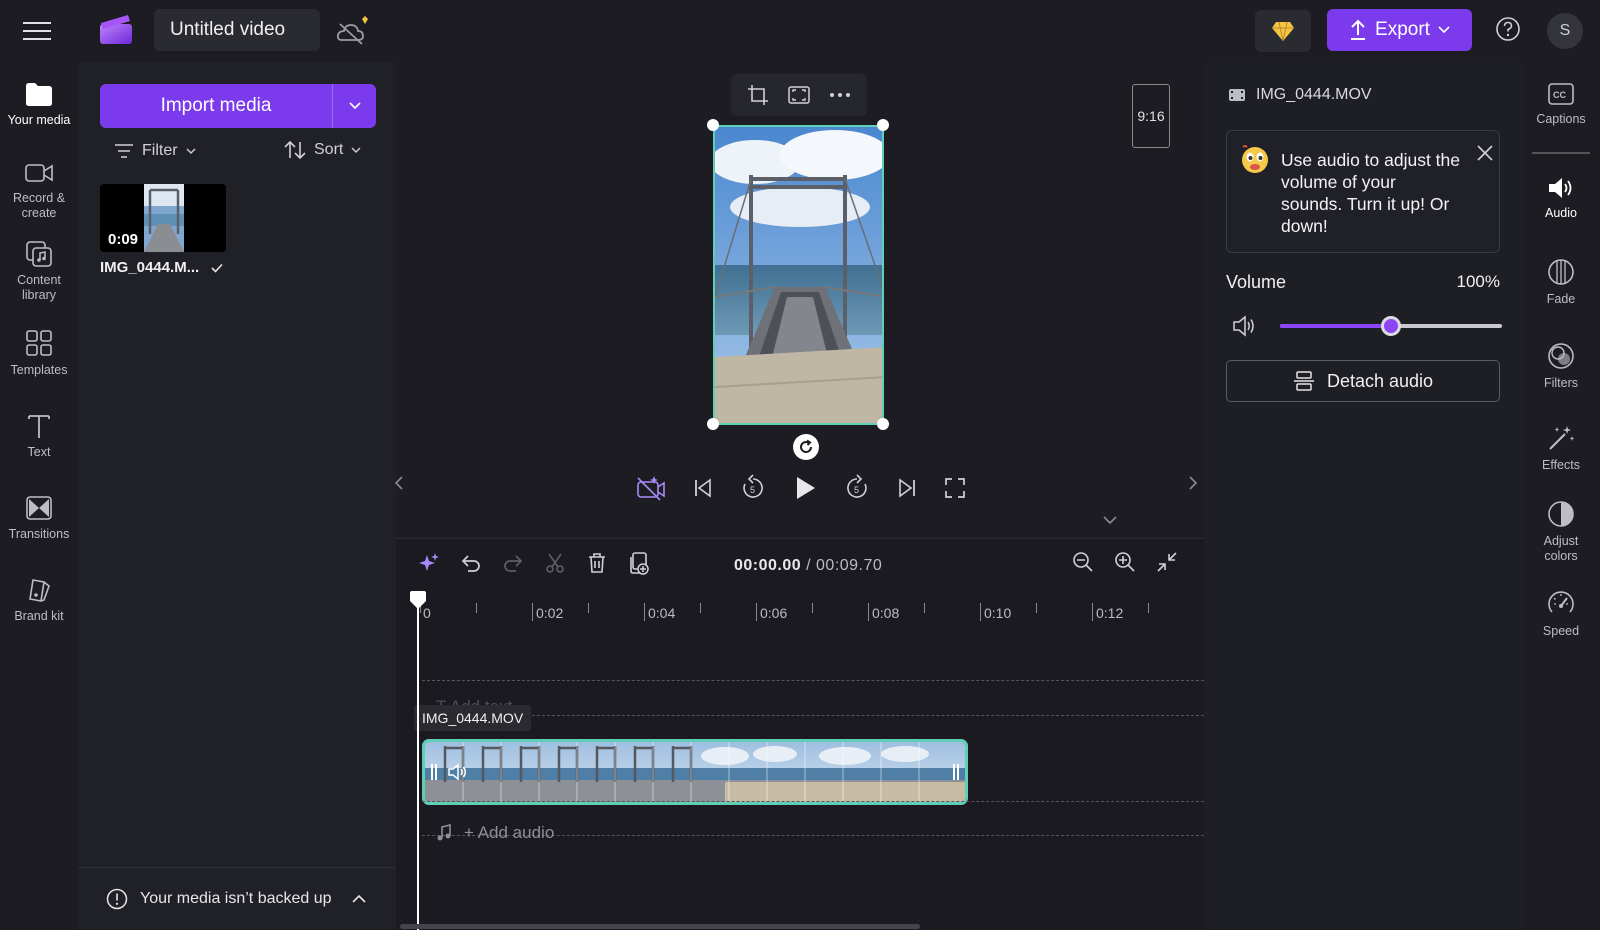  What do you see at coordinates (495, 833) in the screenshot?
I see `add-audio-track: + Add audio` at bounding box center [495, 833].